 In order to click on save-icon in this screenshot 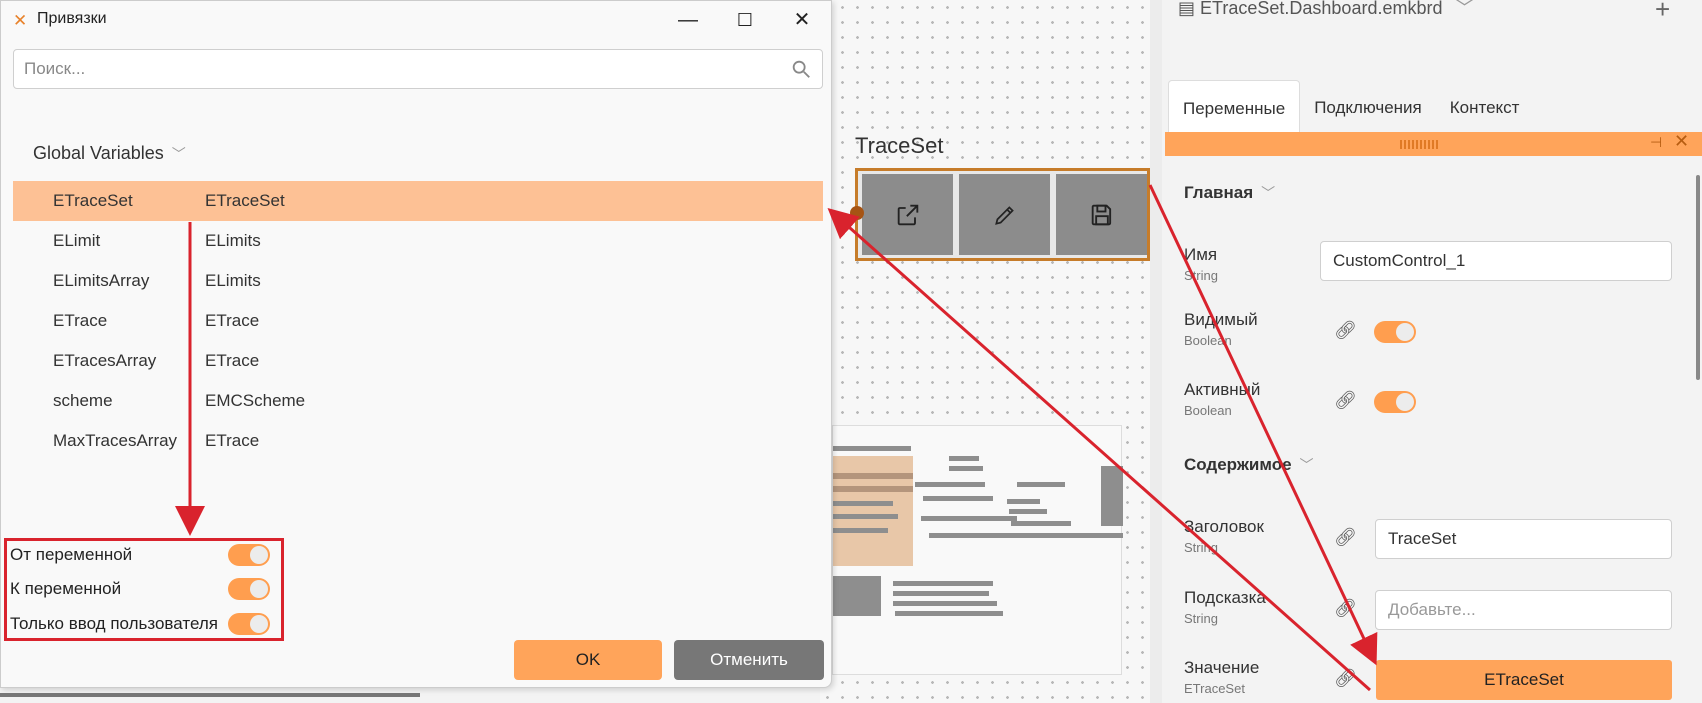, I will do `click(1101, 214)`.